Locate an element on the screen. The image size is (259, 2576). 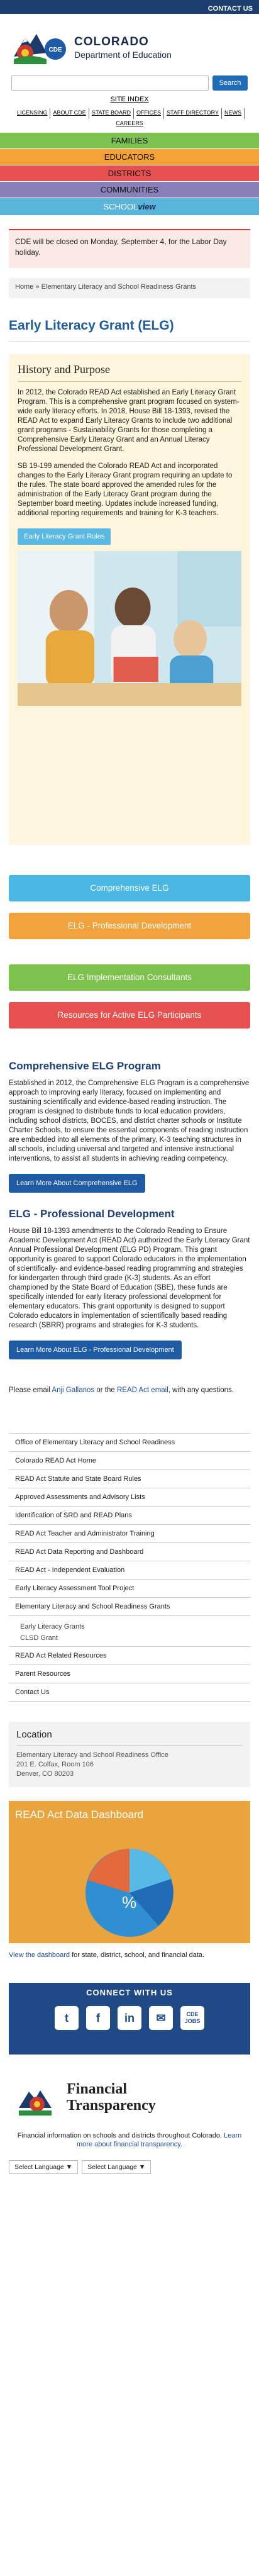
sidebar-item: Identification of SRD and READ Plans is located at coordinates (129, 1516).